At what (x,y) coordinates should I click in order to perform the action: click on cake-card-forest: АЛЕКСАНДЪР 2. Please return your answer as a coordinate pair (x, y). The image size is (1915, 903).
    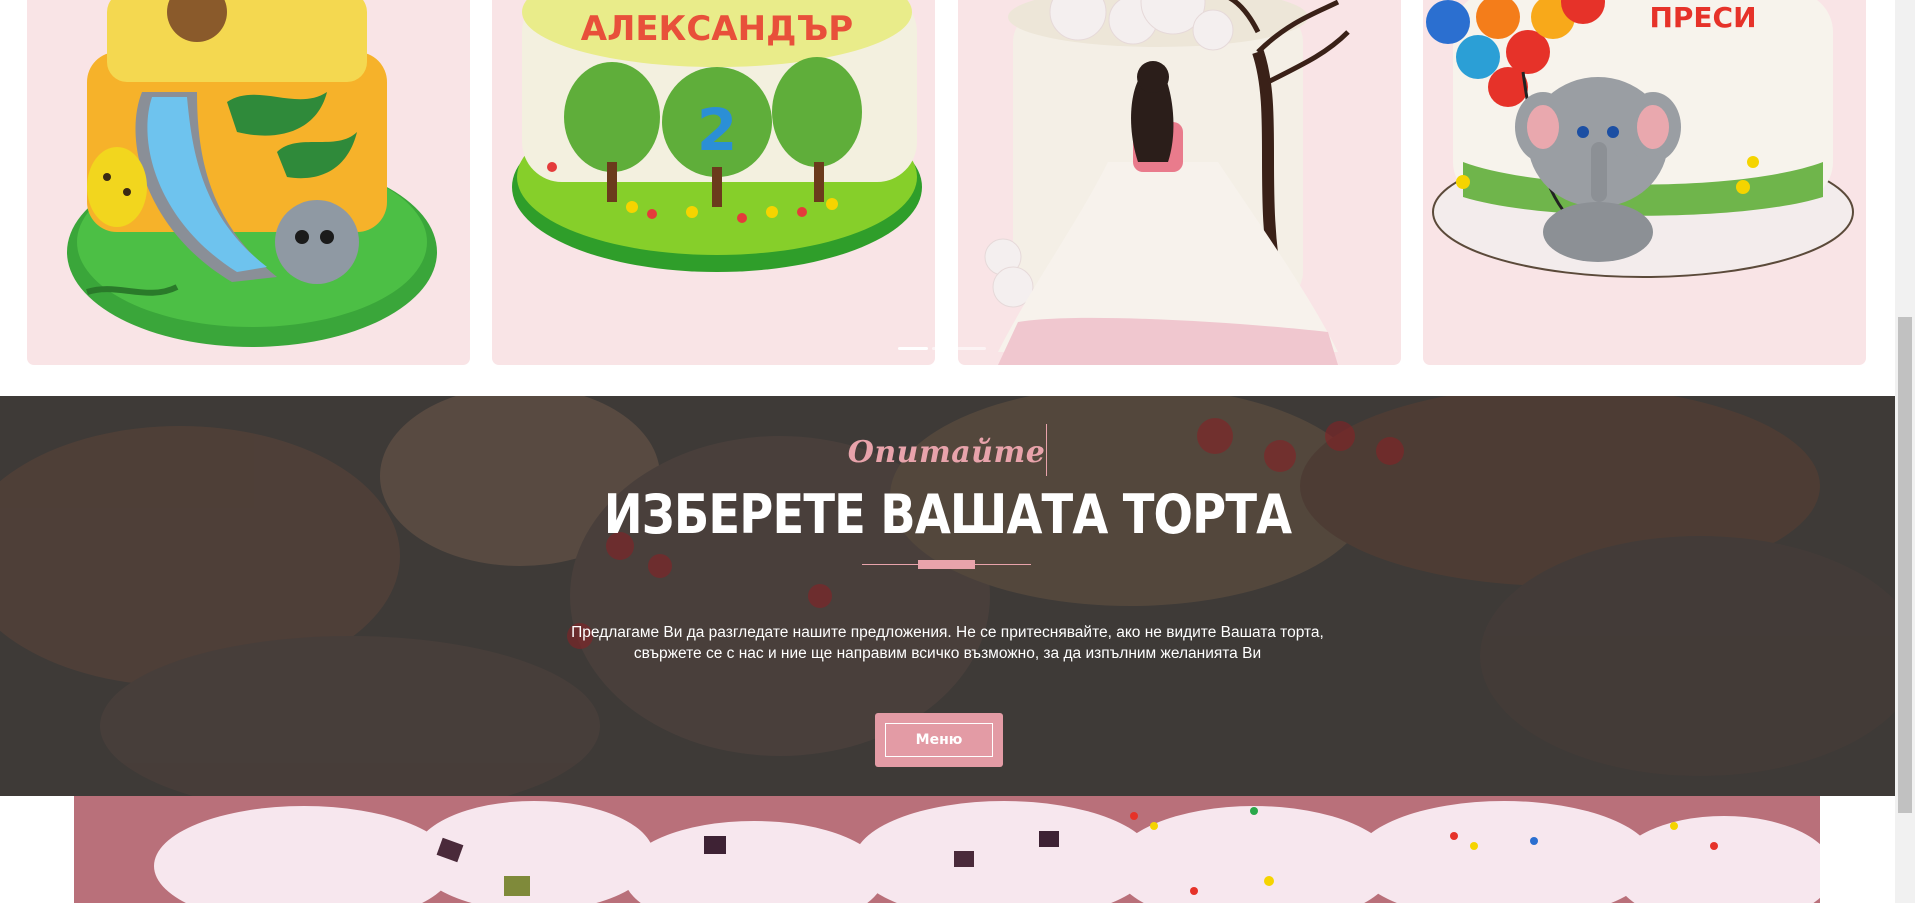
    Looking at the image, I should click on (713, 182).